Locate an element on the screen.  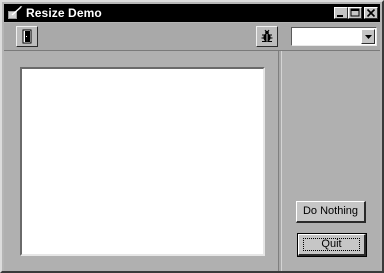
do-nothing-button: Do Nothing is located at coordinates (331, 212).